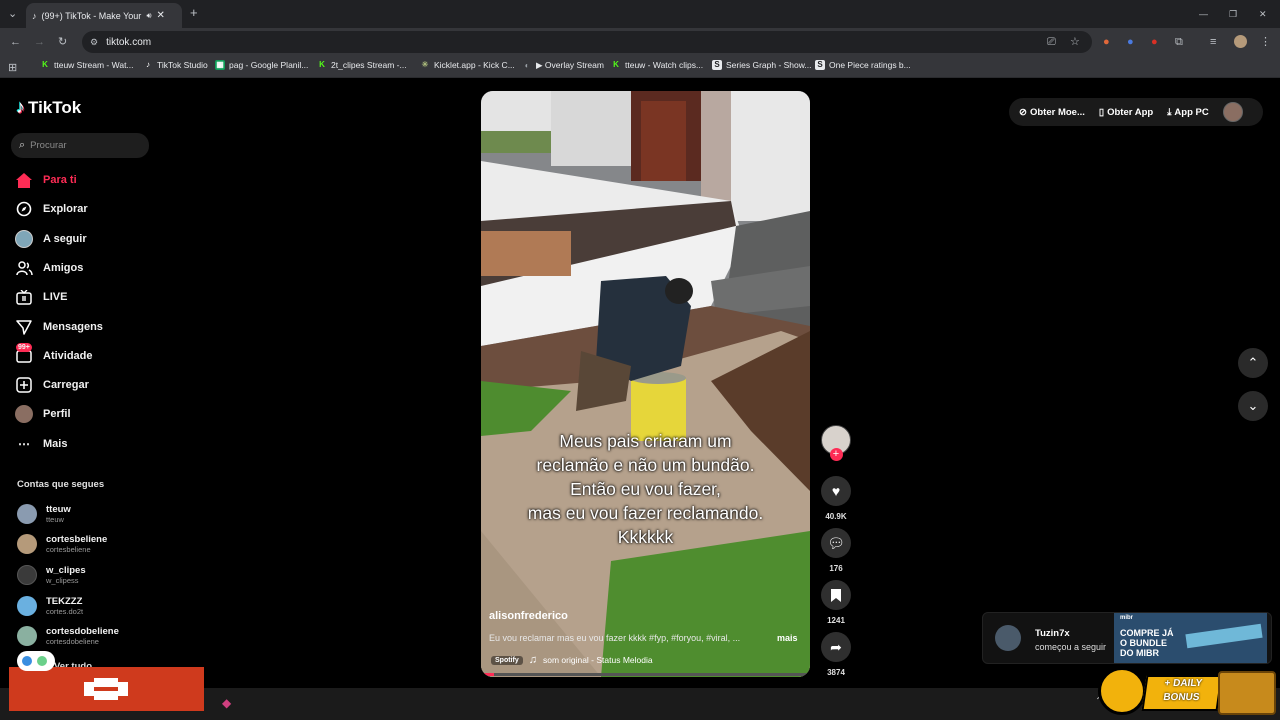 The height and width of the screenshot is (720, 1280). What do you see at coordinates (1182, 693) in the screenshot?
I see `bonus-banner: + DAILY BONUS` at bounding box center [1182, 693].